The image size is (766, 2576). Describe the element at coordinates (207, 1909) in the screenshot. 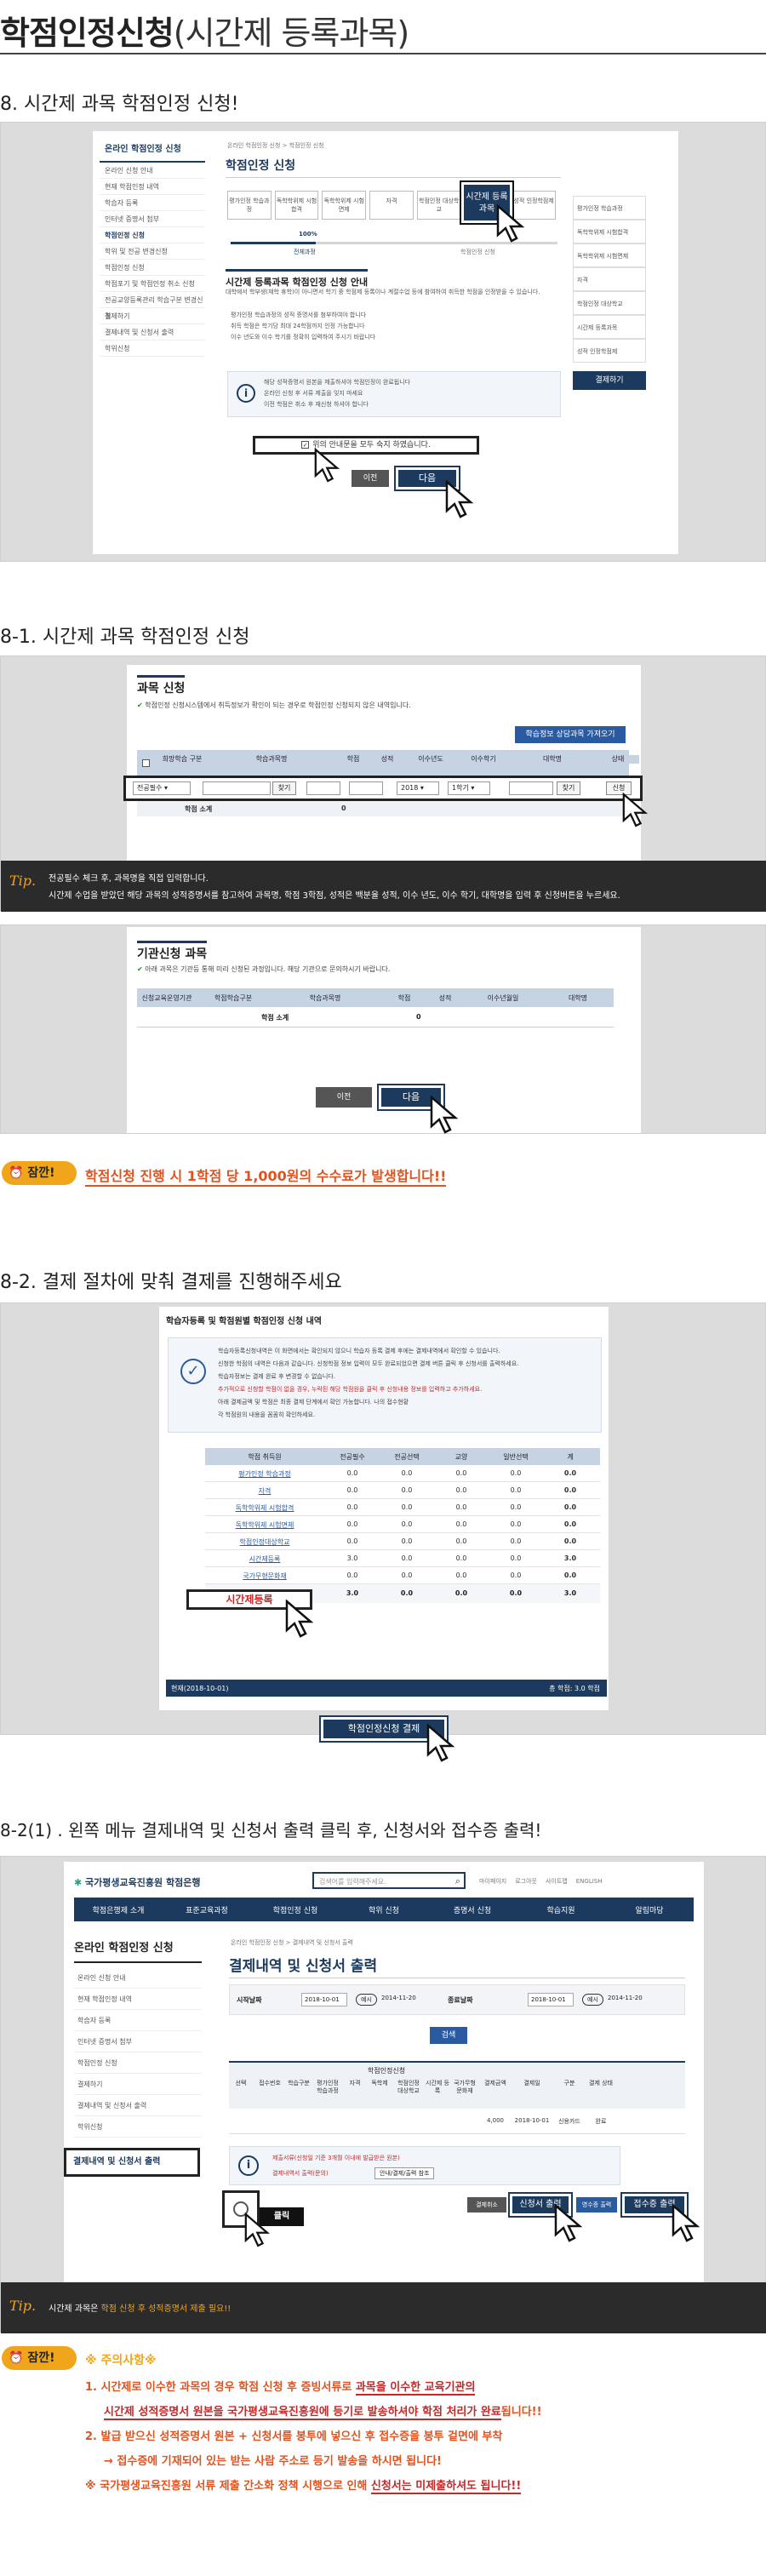

I see `gnb-item: 표준교육과정` at that location.